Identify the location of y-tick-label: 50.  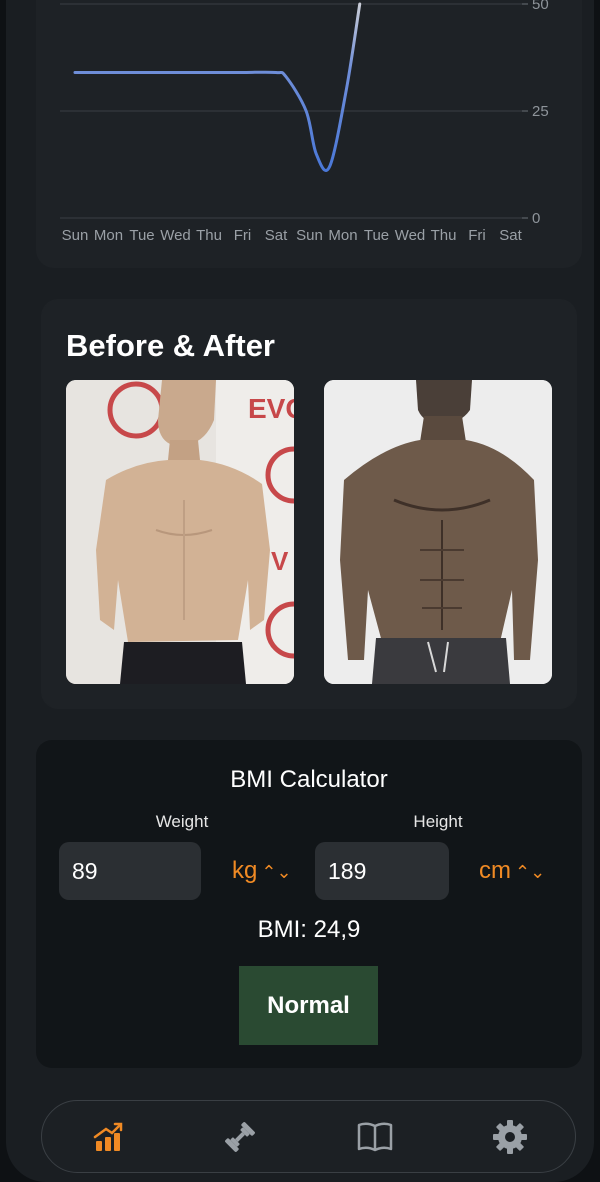
(540, 6).